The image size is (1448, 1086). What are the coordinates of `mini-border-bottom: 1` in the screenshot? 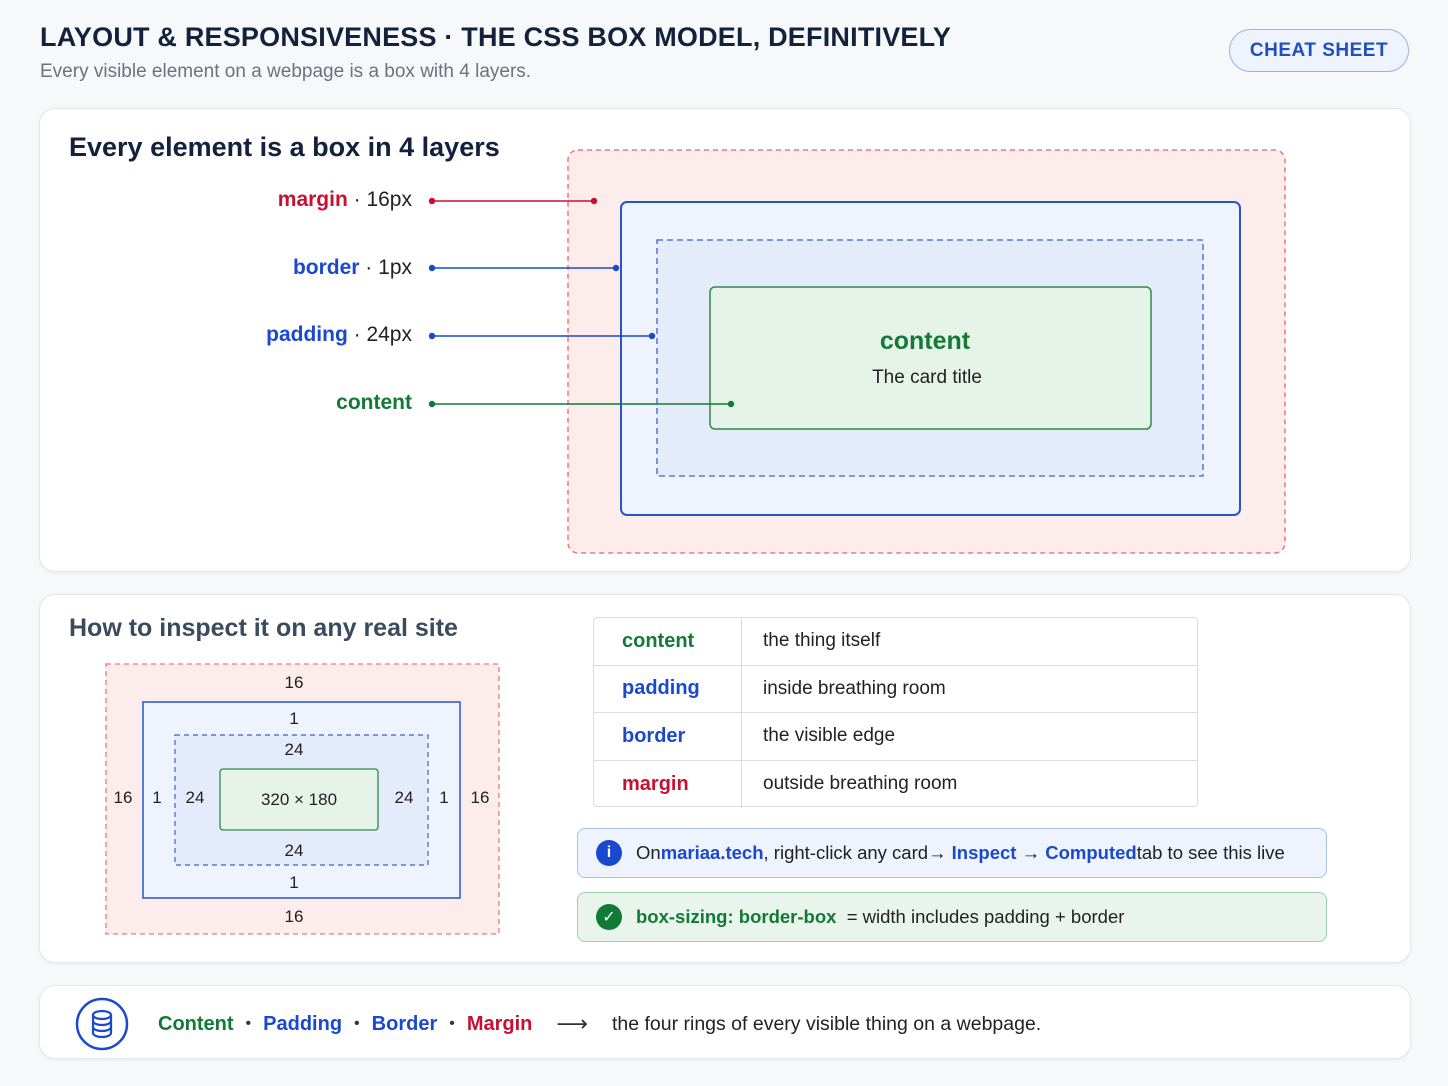 It's located at (294, 882).